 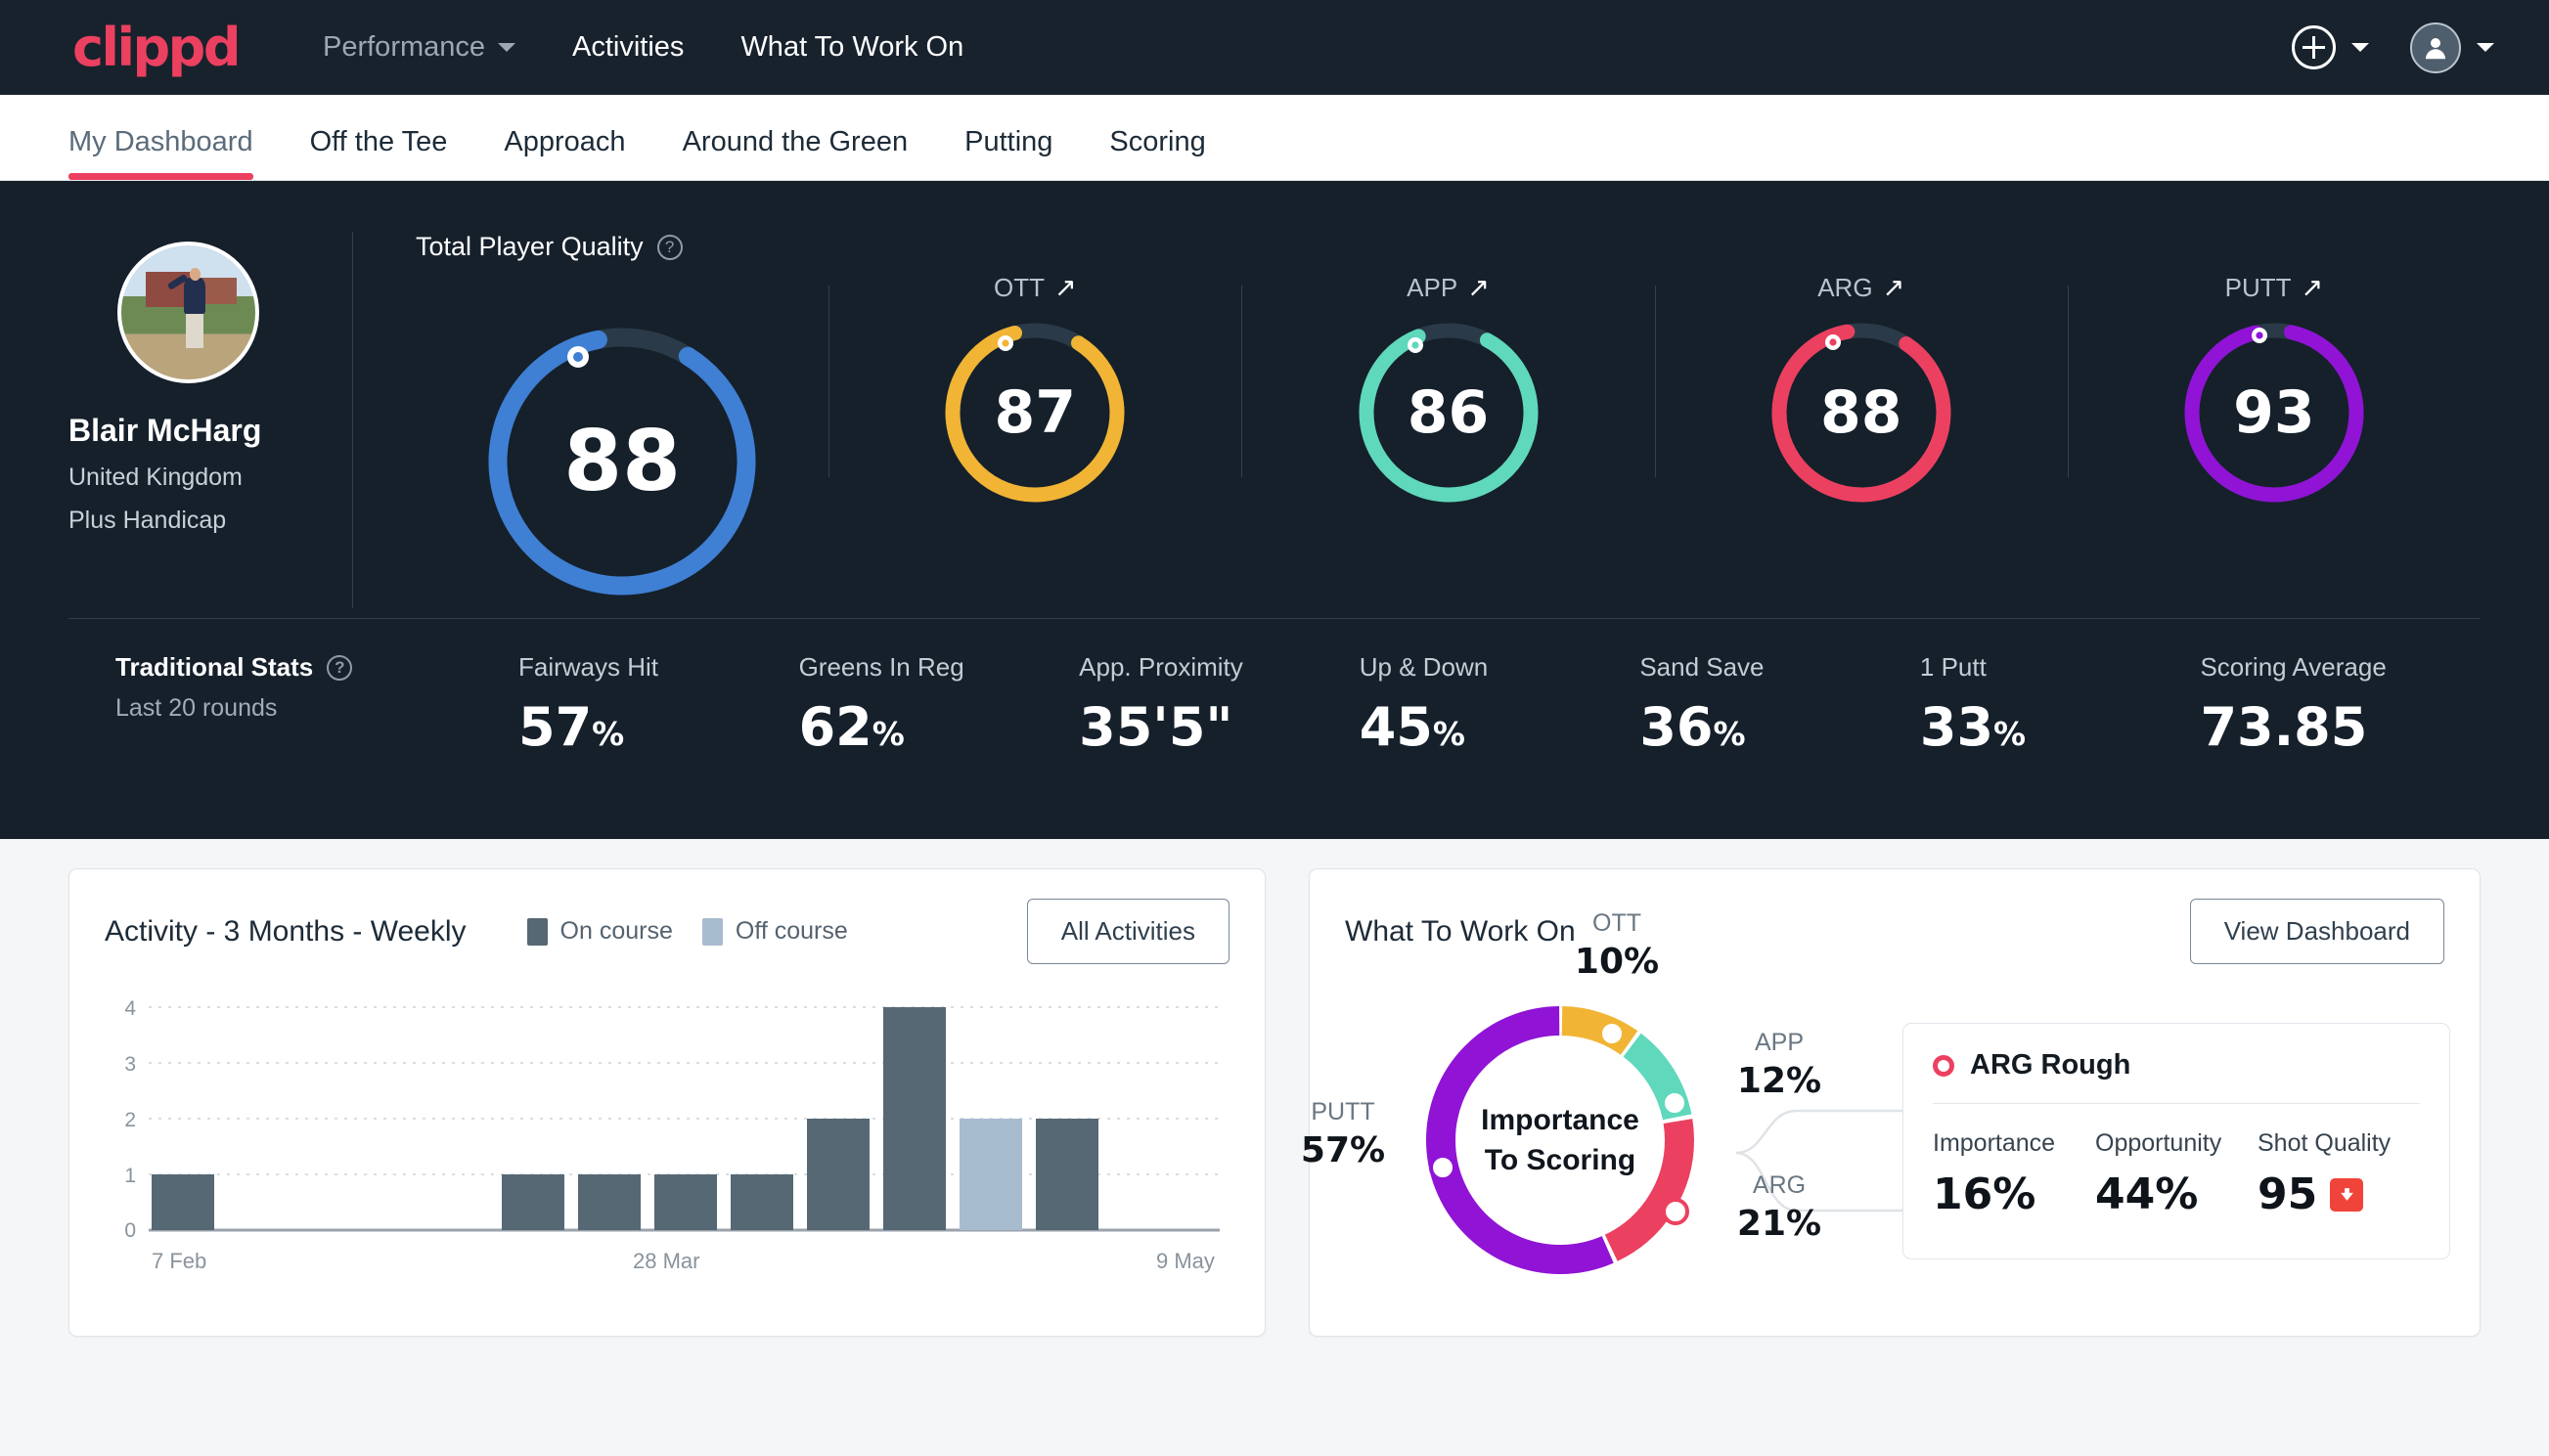 I want to click on metric-shot-quality: Shot Quality 95, so click(x=2339, y=1174).